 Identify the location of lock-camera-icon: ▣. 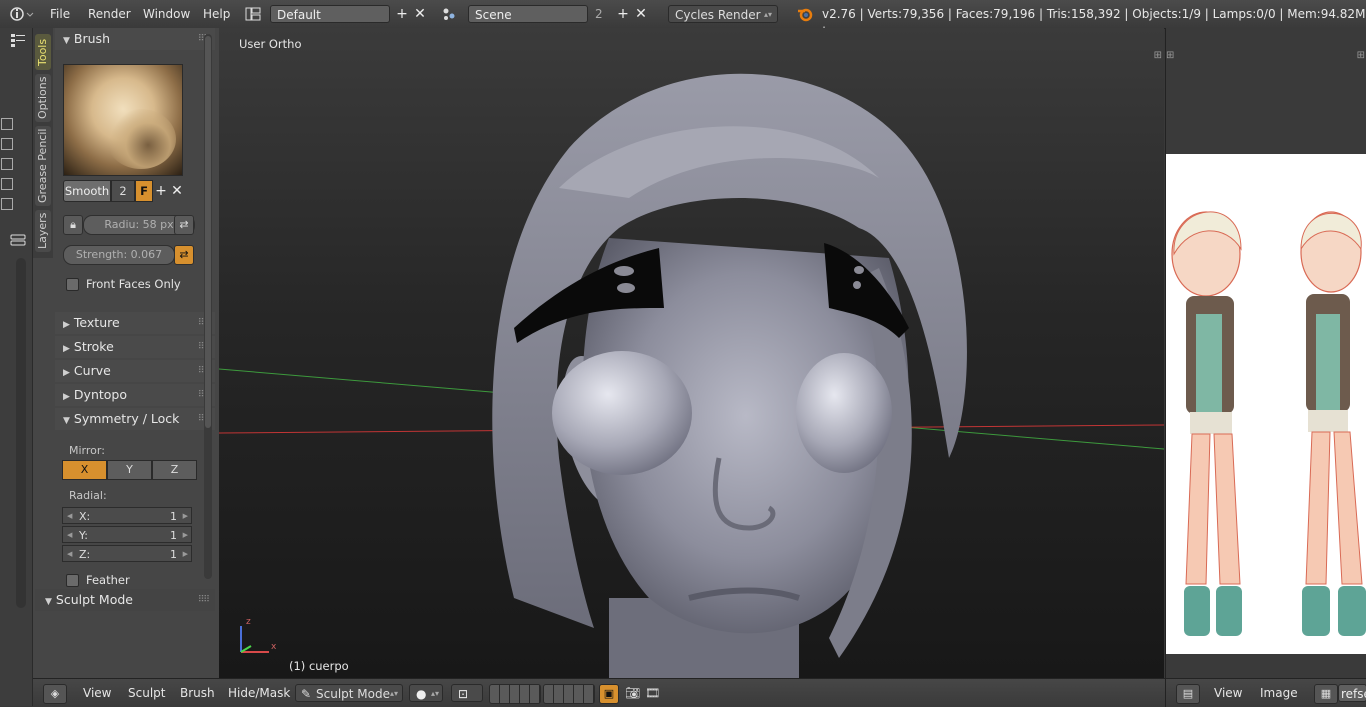
(609, 694).